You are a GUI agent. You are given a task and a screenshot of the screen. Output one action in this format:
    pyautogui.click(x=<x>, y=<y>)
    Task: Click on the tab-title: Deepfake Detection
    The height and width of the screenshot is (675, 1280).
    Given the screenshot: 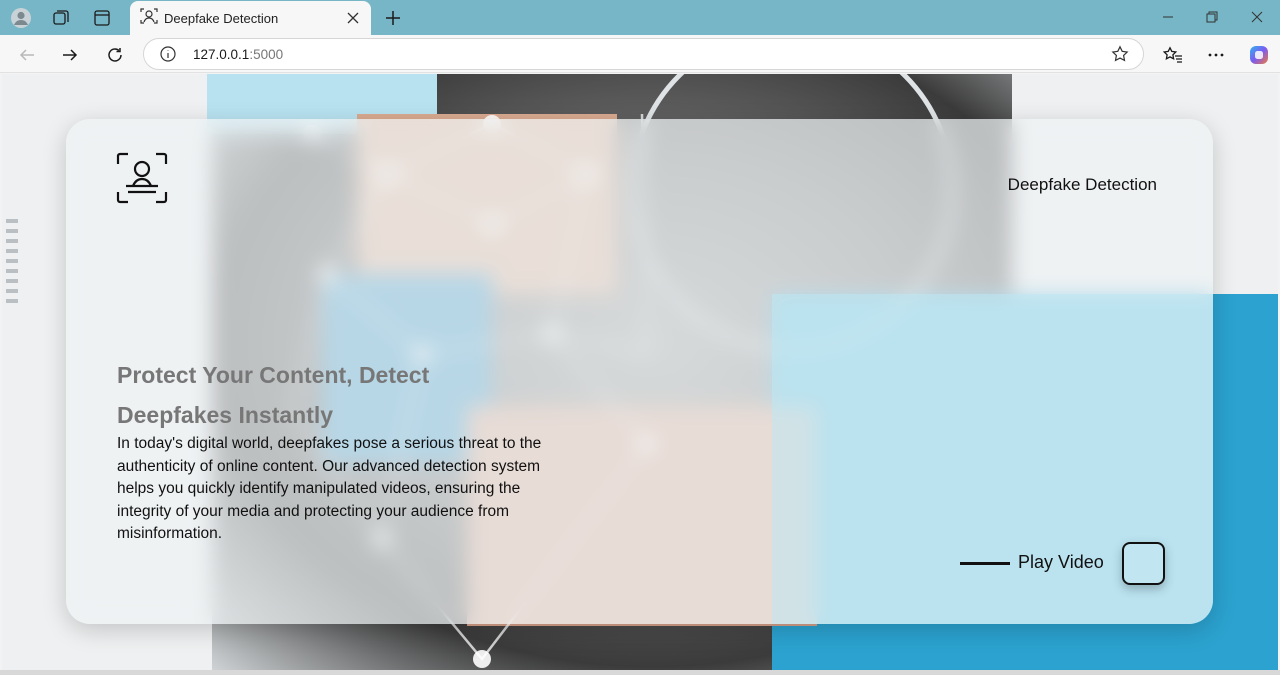 What is the action you would take?
    pyautogui.click(x=221, y=18)
    